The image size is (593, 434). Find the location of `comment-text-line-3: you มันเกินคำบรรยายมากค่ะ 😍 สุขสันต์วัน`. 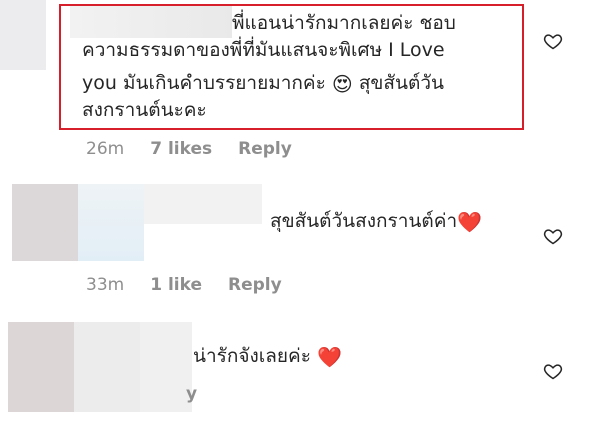

comment-text-line-3: you มันเกินคำบรรยายมากค่ะ 😍 สุขสันต์วัน is located at coordinates (263, 83).